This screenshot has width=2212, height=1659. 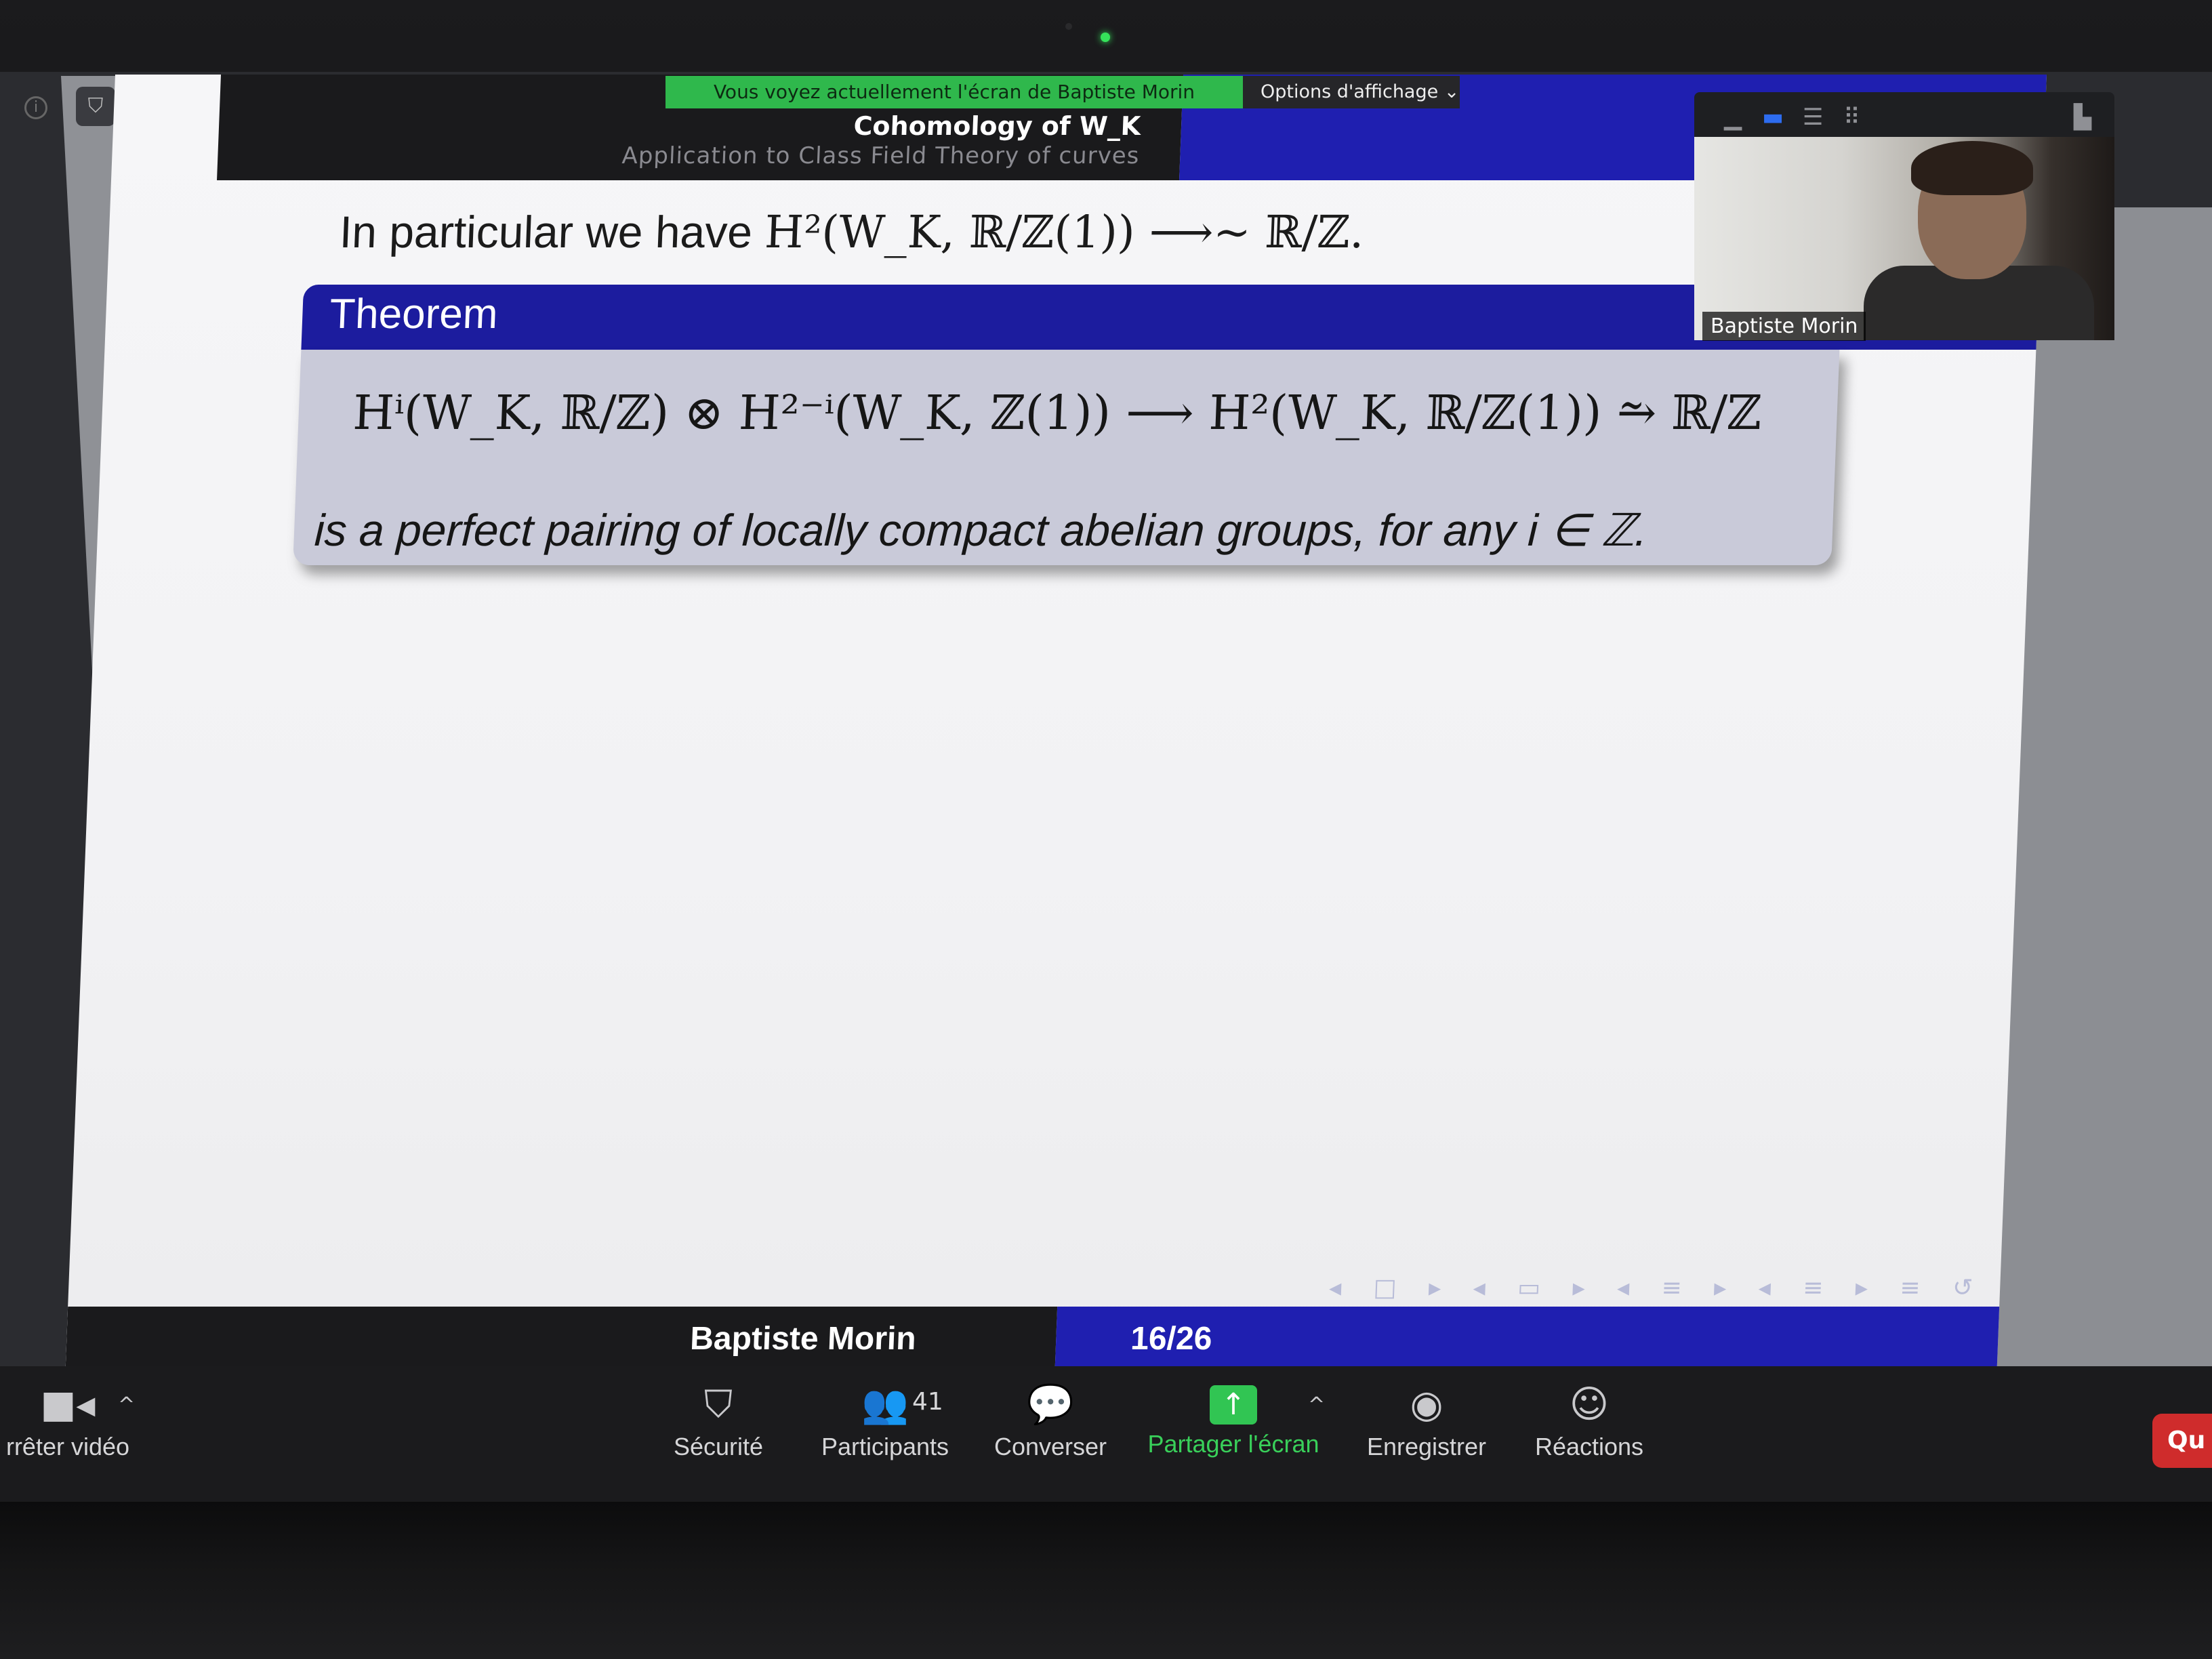 What do you see at coordinates (928, 1402) in the screenshot?
I see `participant-count-badge: 41` at bounding box center [928, 1402].